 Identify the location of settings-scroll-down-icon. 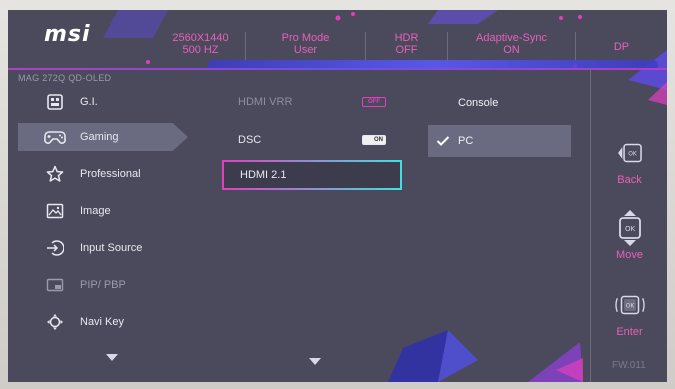
(315, 361).